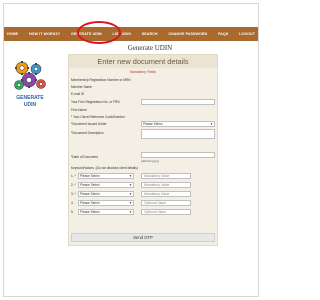  I want to click on highlight-circle-annotation, so click(99, 32).